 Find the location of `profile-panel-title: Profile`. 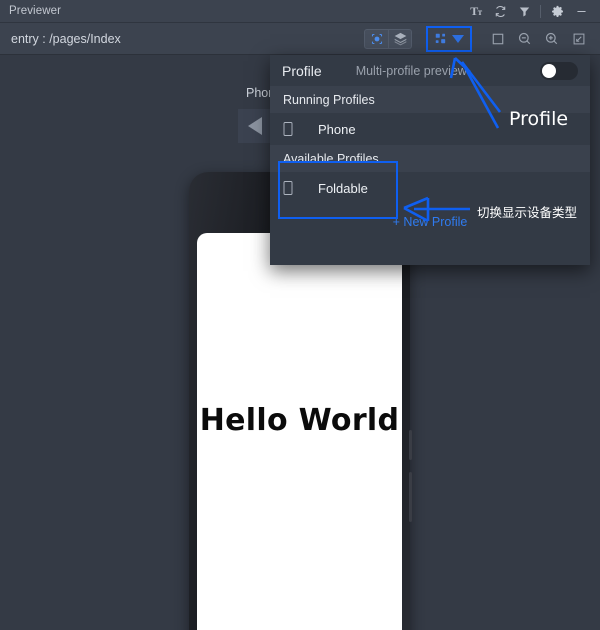

profile-panel-title: Profile is located at coordinates (302, 70).